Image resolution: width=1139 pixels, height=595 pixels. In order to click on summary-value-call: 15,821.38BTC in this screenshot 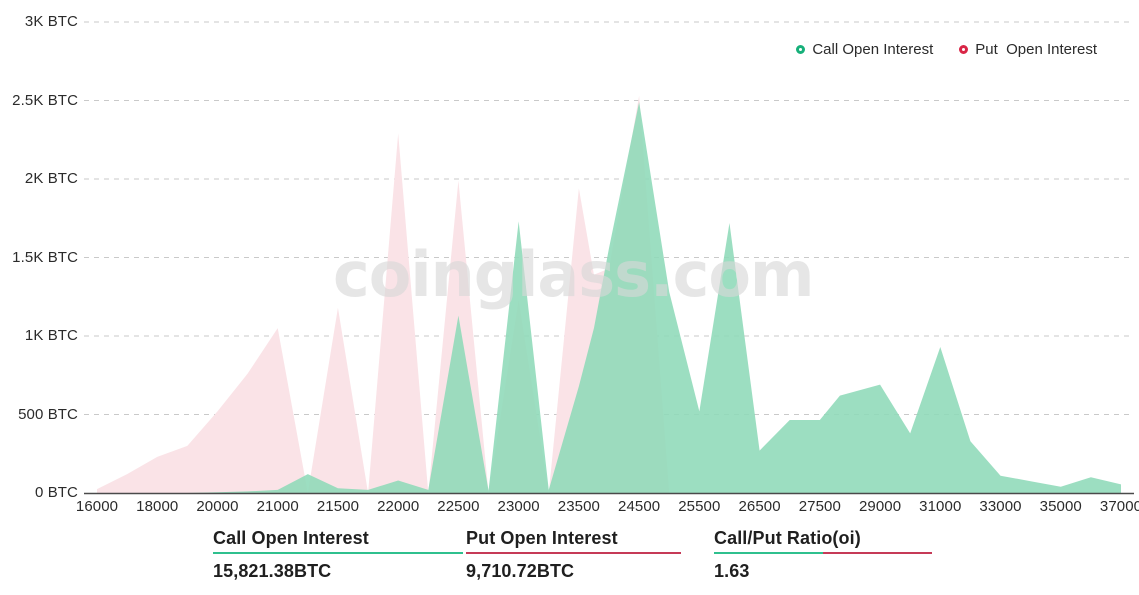, I will do `click(272, 570)`.